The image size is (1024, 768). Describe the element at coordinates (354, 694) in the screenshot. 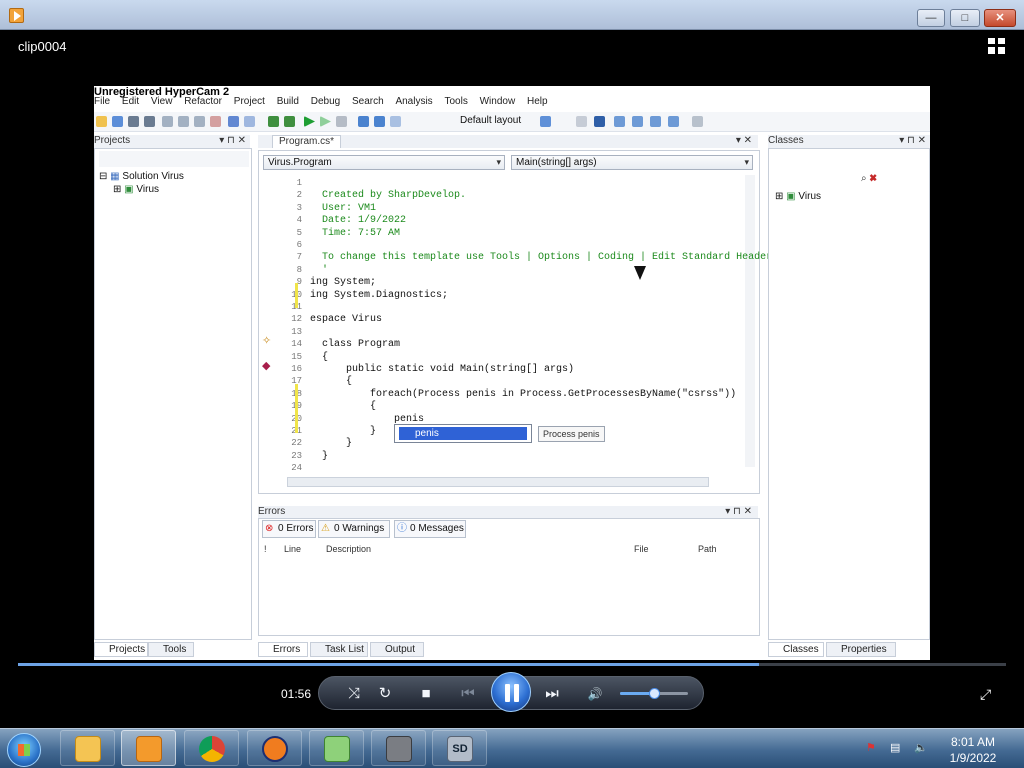

I see `shuffle-button: ⤨` at that location.